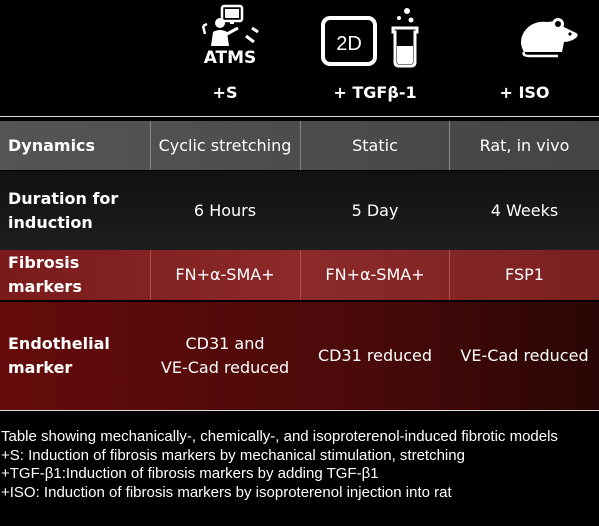 The height and width of the screenshot is (526, 599). Describe the element at coordinates (75, 356) in the screenshot. I see `row-label-endothelial: Endothelial marker` at that location.